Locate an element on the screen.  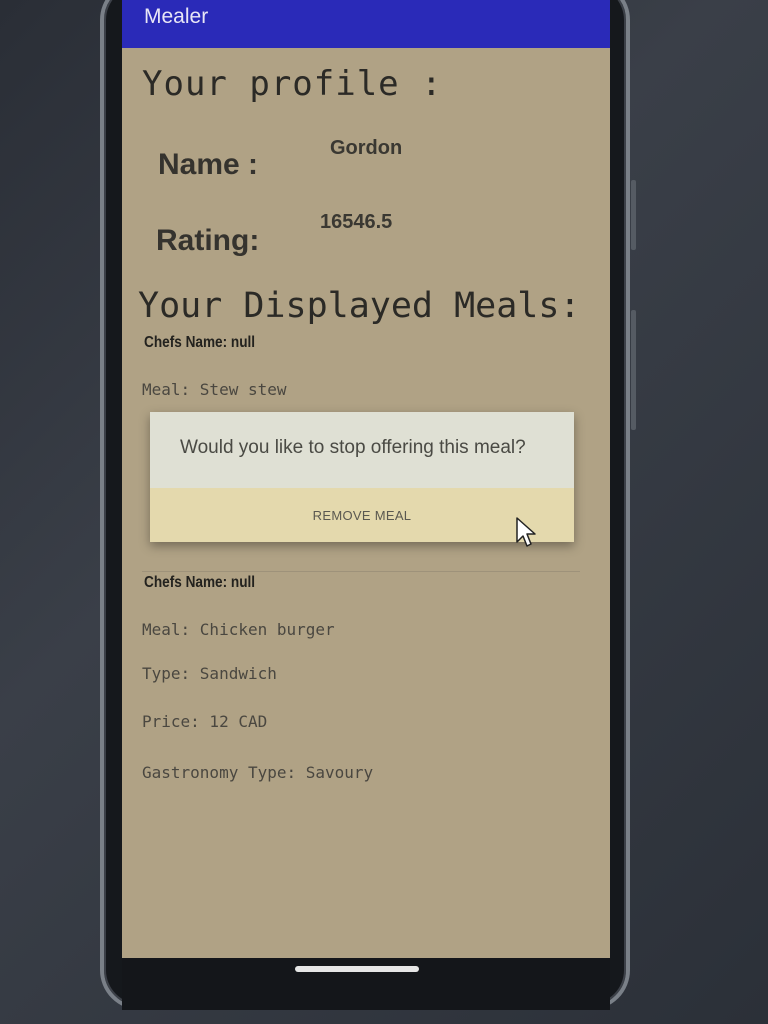
meal-type: Type: Sandwich is located at coordinates (209, 673).